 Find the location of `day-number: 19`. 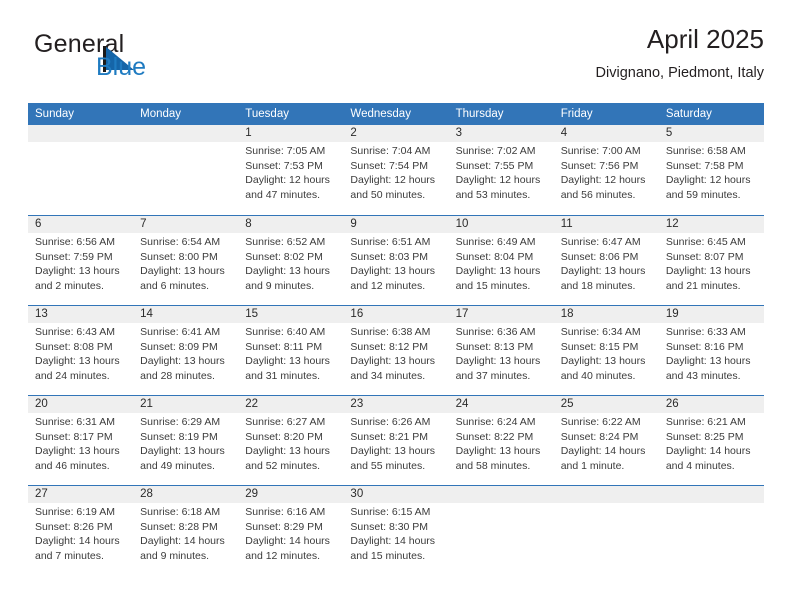

day-number: 19 is located at coordinates (672, 314).